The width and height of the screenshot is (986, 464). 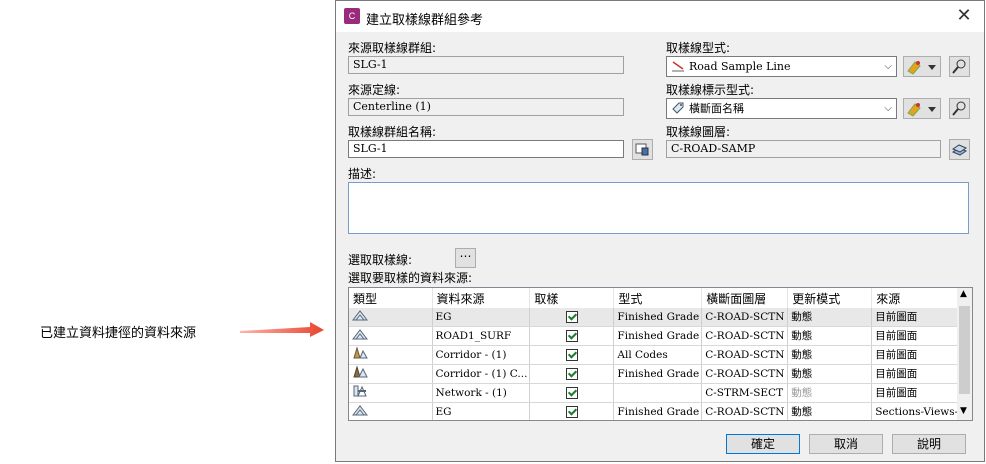 I want to click on style-dropdown: Road Sample Line ⌵, so click(x=781, y=66).